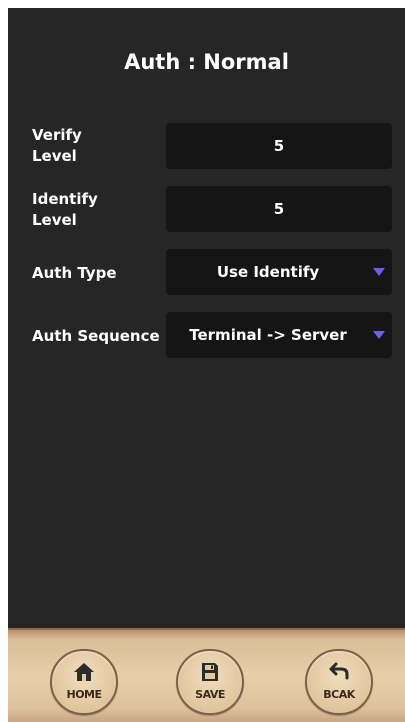  What do you see at coordinates (57, 146) in the screenshot?
I see `verify-level-label: Verify Level` at bounding box center [57, 146].